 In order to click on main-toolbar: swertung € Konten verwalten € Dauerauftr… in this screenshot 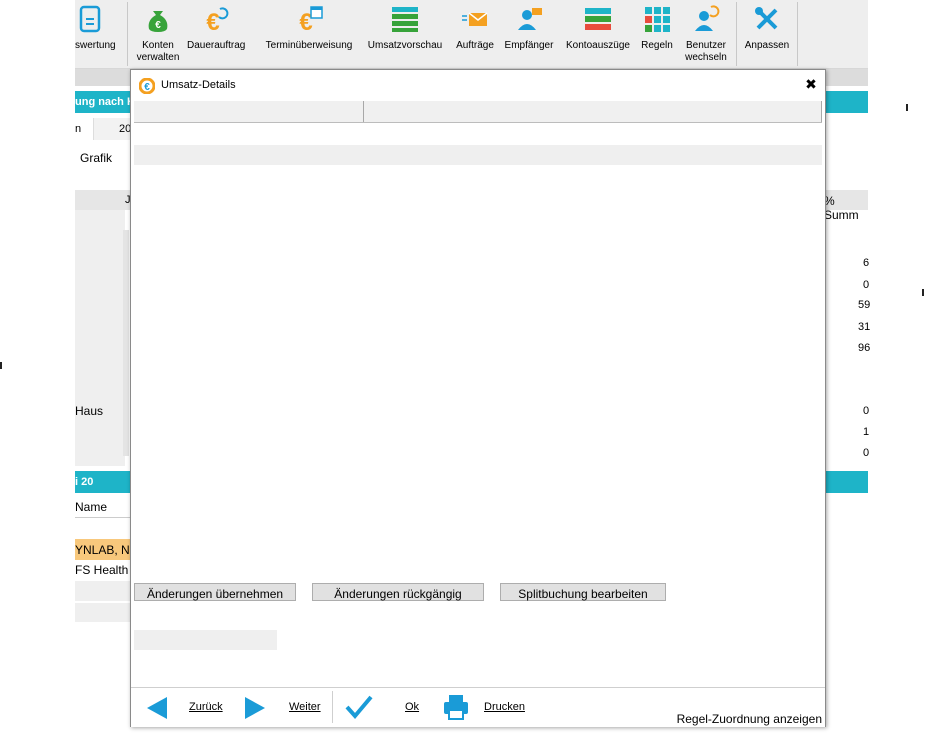, I will do `click(471, 34)`.